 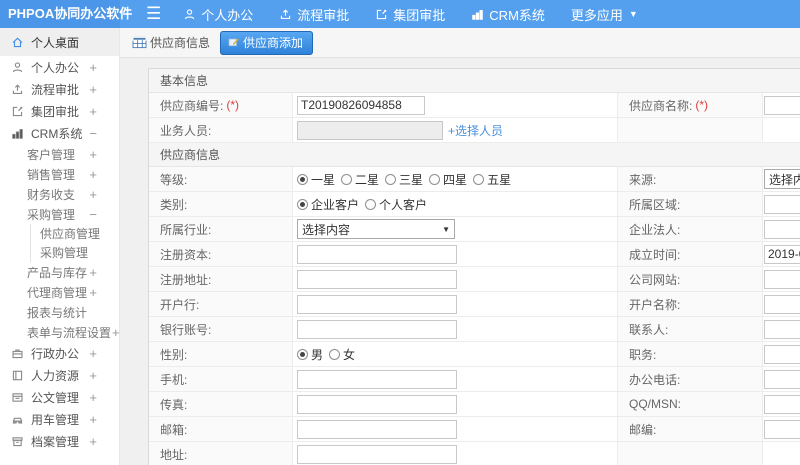 I want to click on sidebar-item-8: 采购管理 −, so click(x=59, y=214).